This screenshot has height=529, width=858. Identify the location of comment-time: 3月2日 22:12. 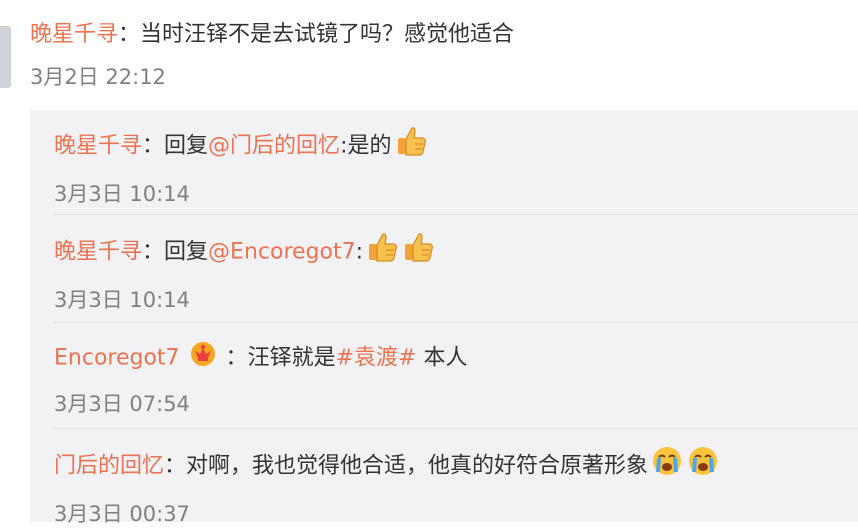
(98, 77).